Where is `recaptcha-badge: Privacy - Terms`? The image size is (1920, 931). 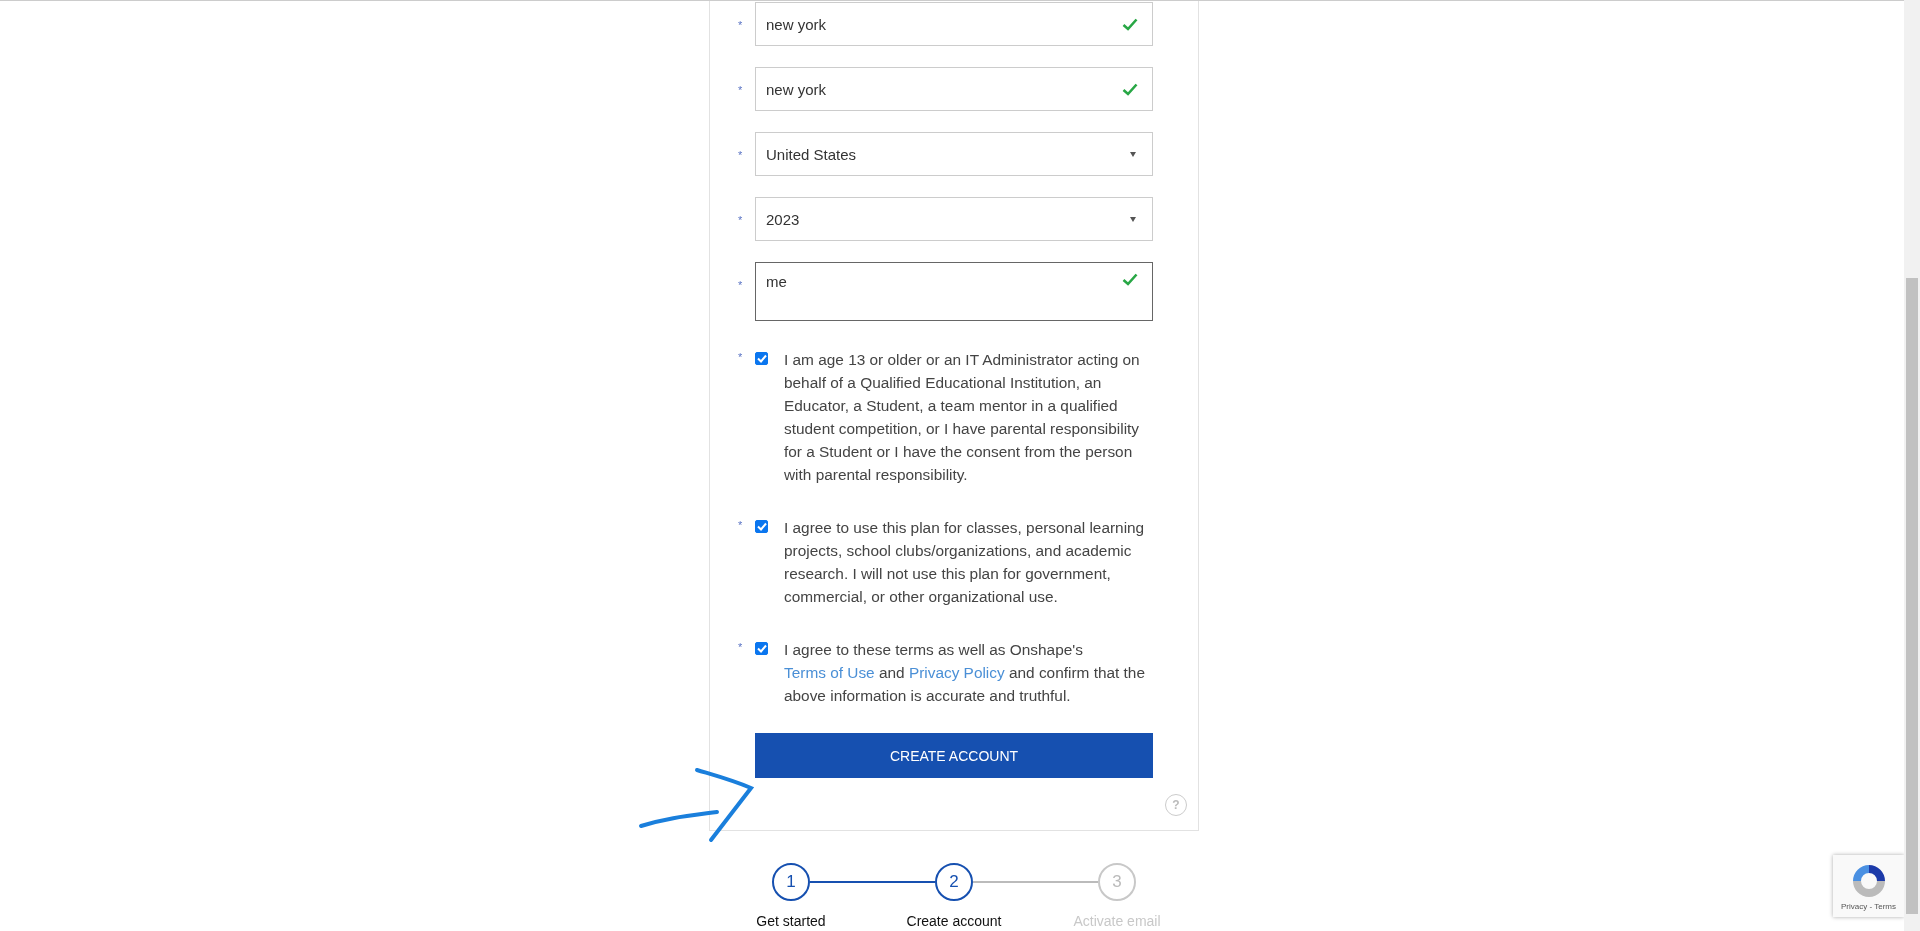
recaptcha-badge: Privacy - Terms is located at coordinates (1868, 886).